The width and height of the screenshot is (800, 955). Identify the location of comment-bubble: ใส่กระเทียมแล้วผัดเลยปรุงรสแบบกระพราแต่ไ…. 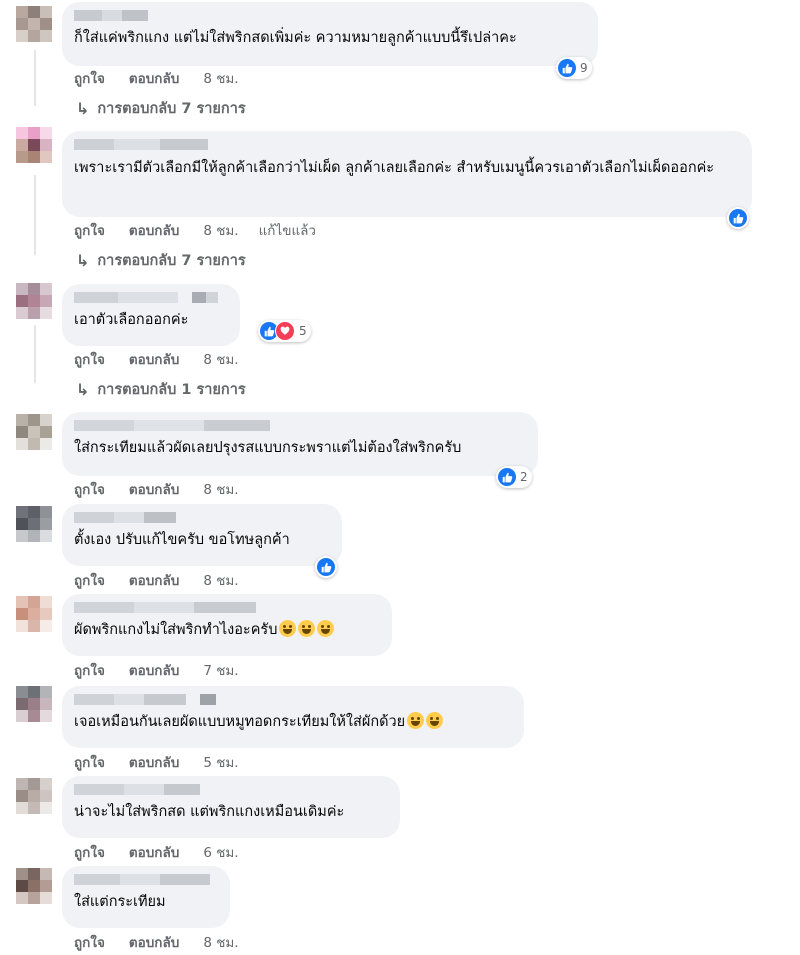
(300, 444).